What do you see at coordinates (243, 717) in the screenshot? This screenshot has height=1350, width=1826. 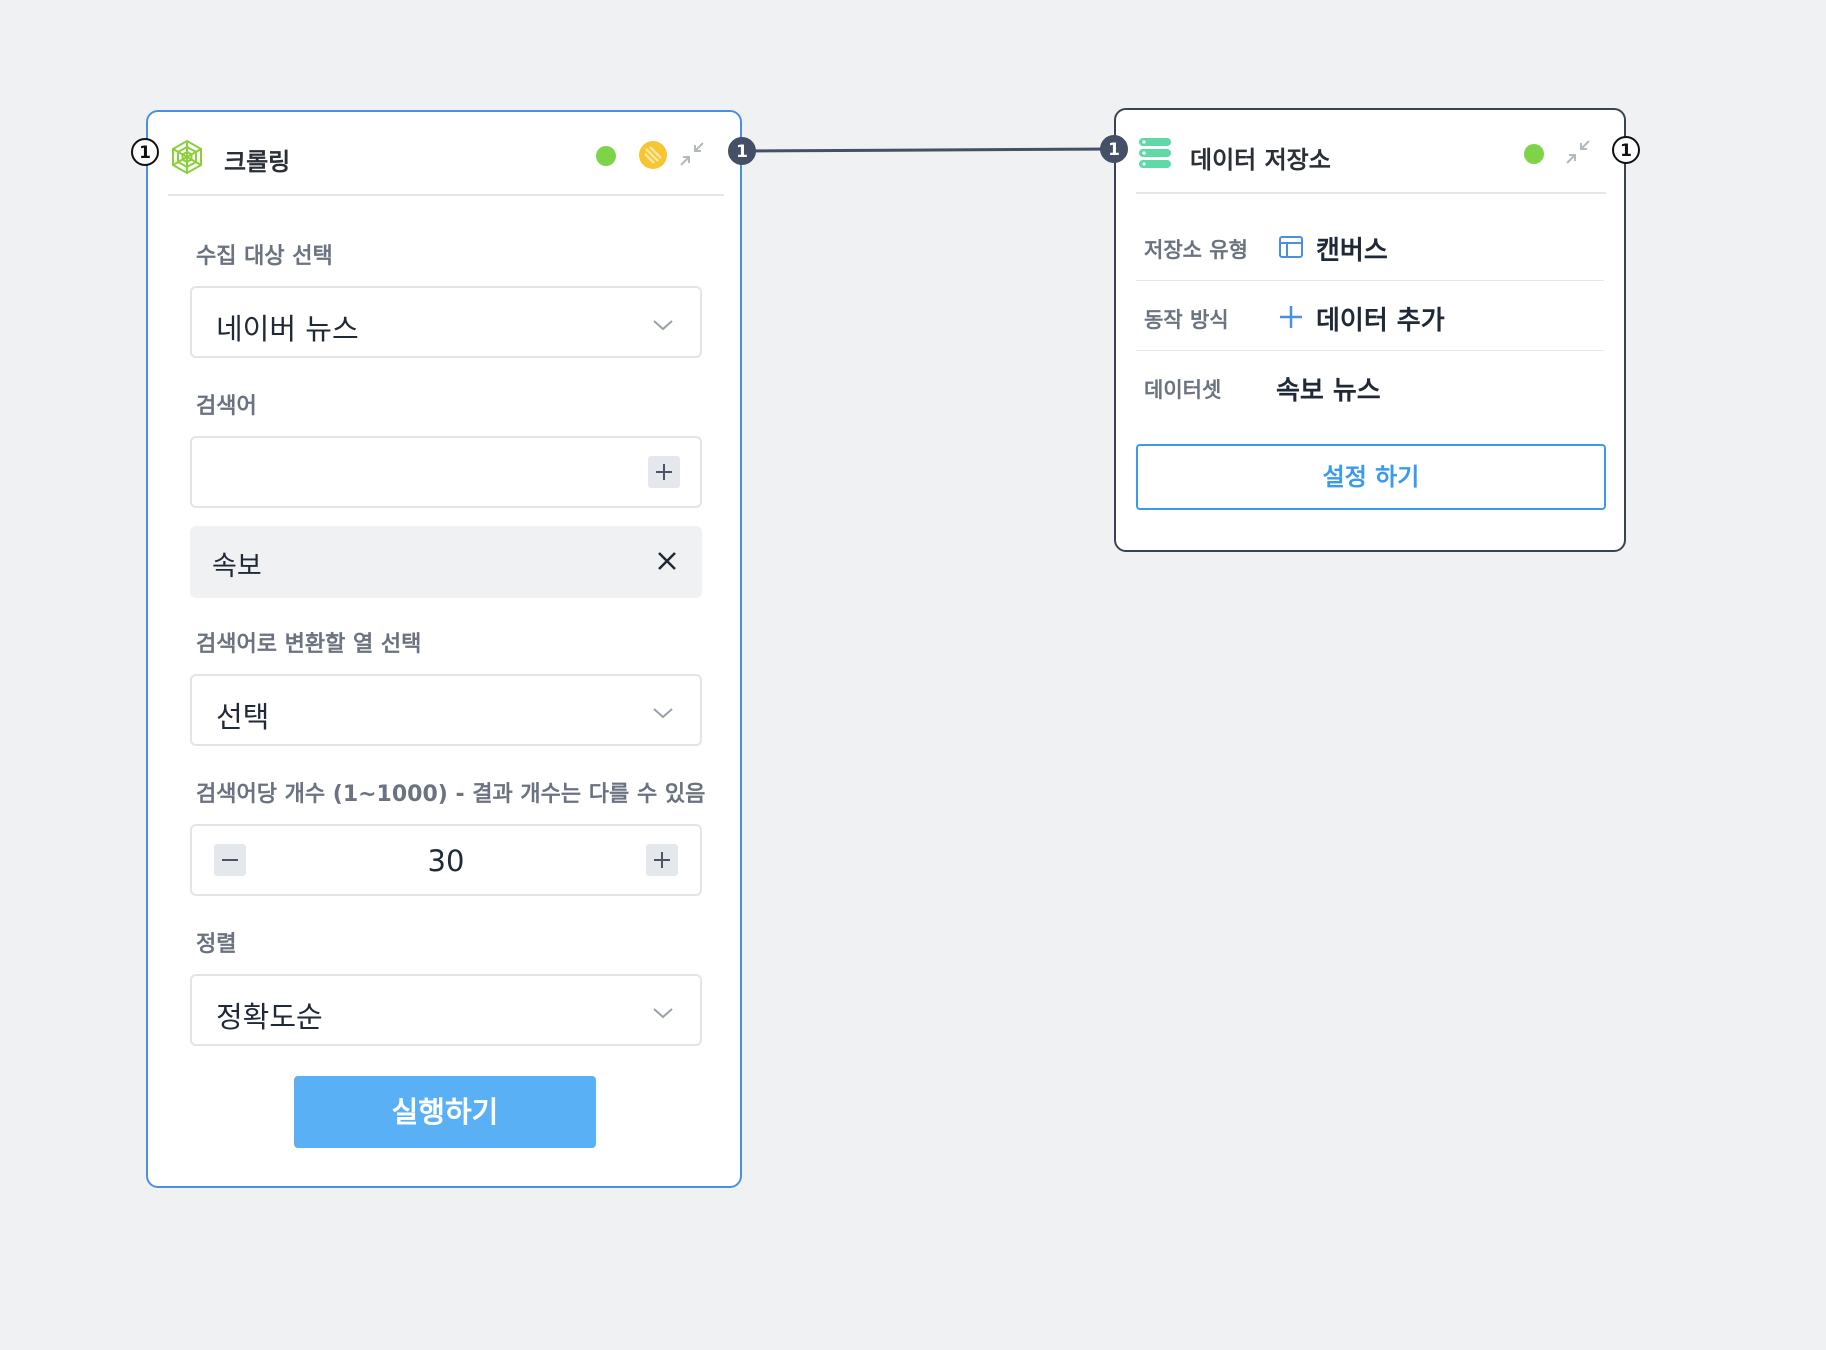 I see `column-select-value: 선택` at bounding box center [243, 717].